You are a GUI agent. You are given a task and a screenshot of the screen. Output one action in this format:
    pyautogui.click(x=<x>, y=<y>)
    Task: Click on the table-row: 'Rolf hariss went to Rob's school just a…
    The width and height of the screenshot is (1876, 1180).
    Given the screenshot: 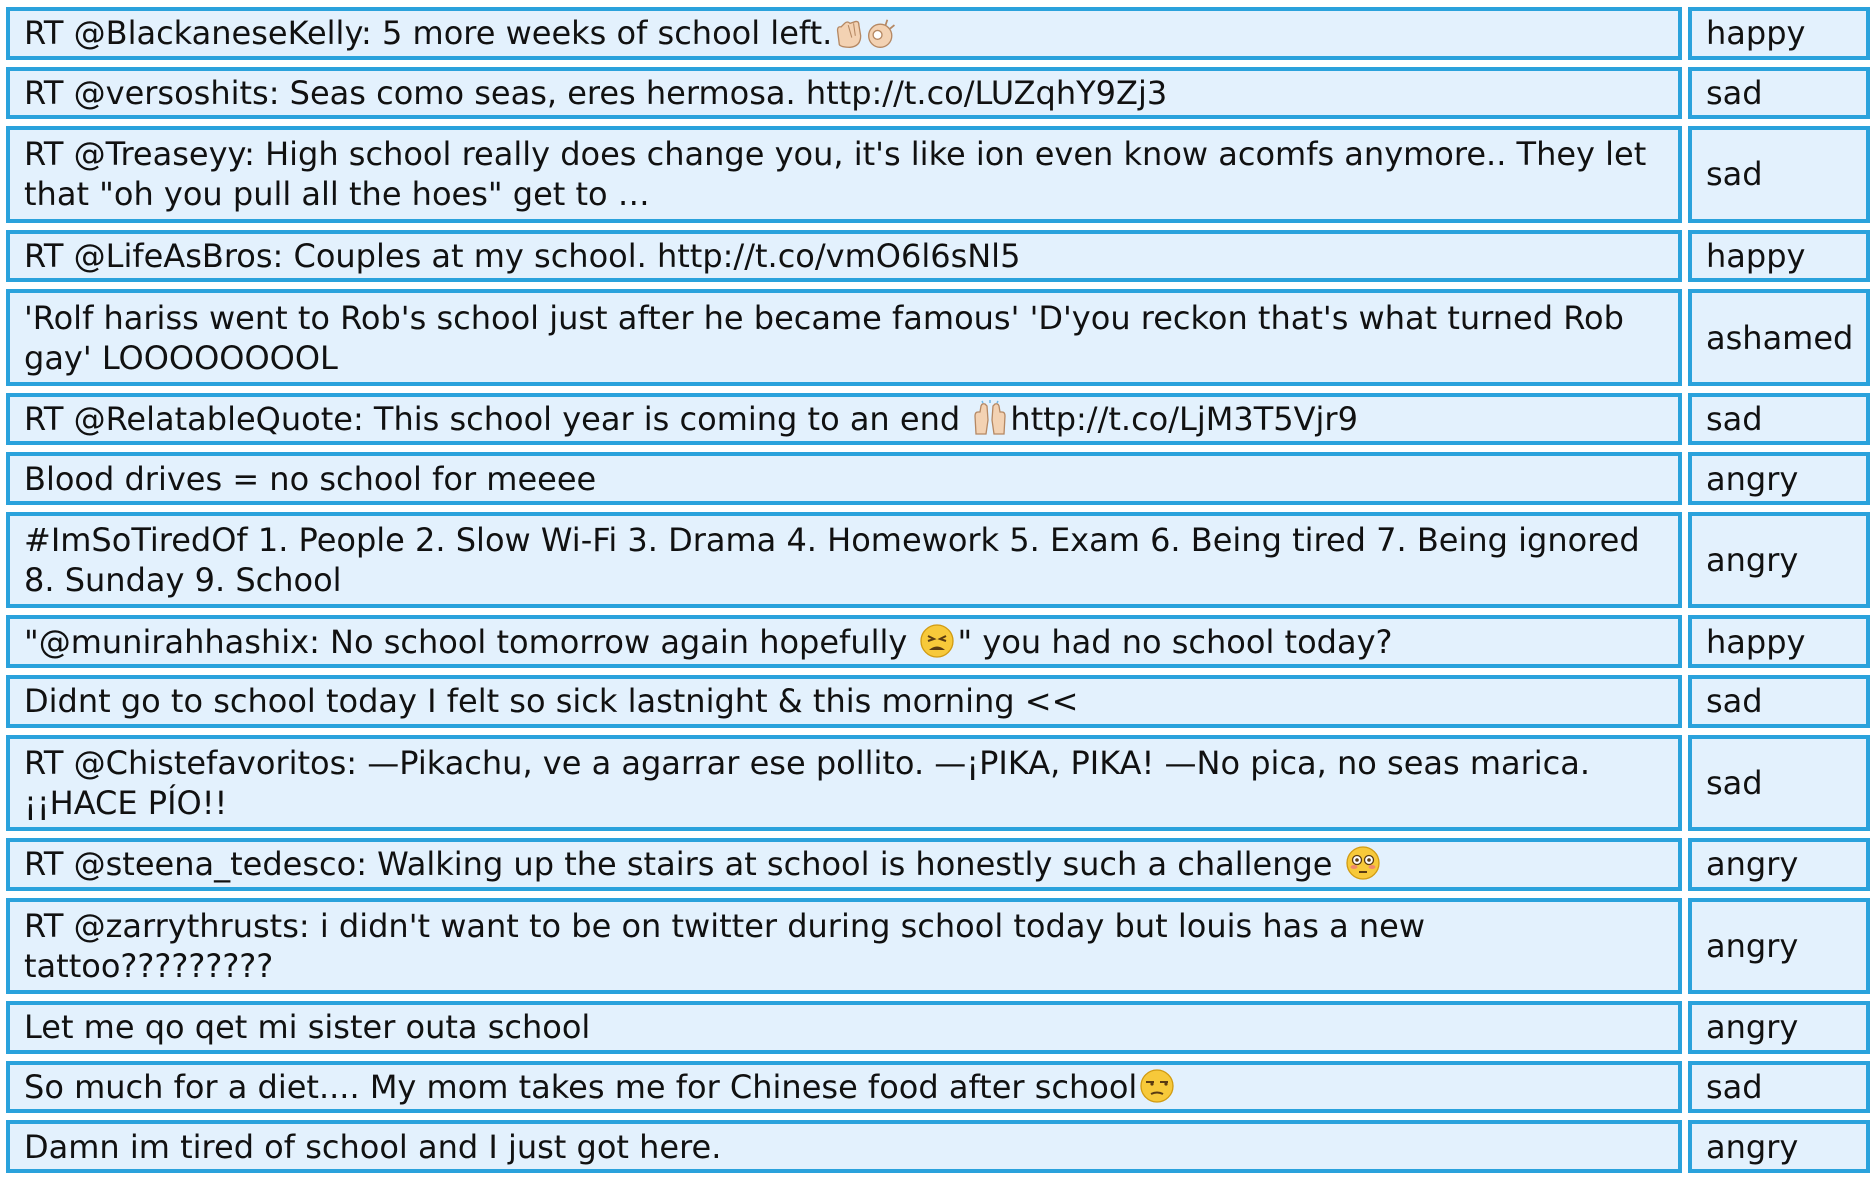 What is the action you would take?
    pyautogui.click(x=938, y=337)
    